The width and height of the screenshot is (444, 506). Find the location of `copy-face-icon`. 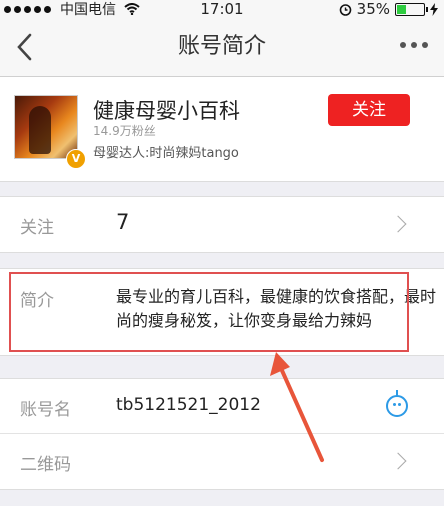

copy-face-icon is located at coordinates (397, 403).